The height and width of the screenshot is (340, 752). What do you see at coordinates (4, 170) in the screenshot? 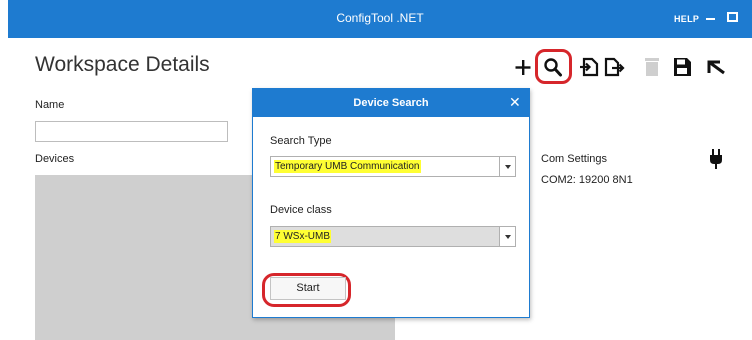
I see `window-left-edge` at bounding box center [4, 170].